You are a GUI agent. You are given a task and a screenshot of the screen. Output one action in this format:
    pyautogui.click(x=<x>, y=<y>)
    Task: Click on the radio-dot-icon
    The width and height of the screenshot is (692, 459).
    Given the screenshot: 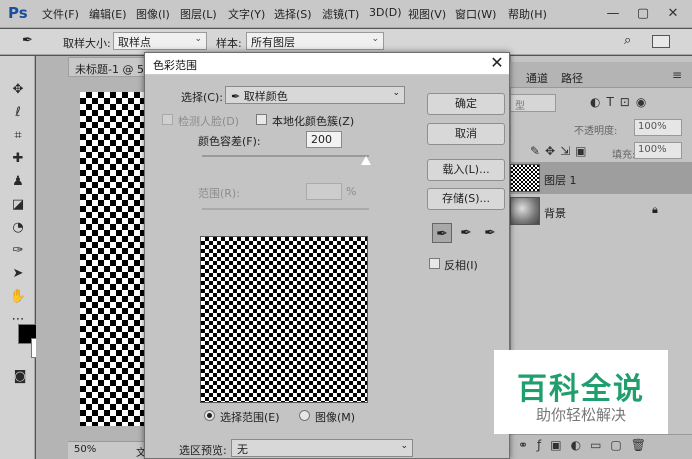 What is the action you would take?
    pyautogui.click(x=209, y=415)
    